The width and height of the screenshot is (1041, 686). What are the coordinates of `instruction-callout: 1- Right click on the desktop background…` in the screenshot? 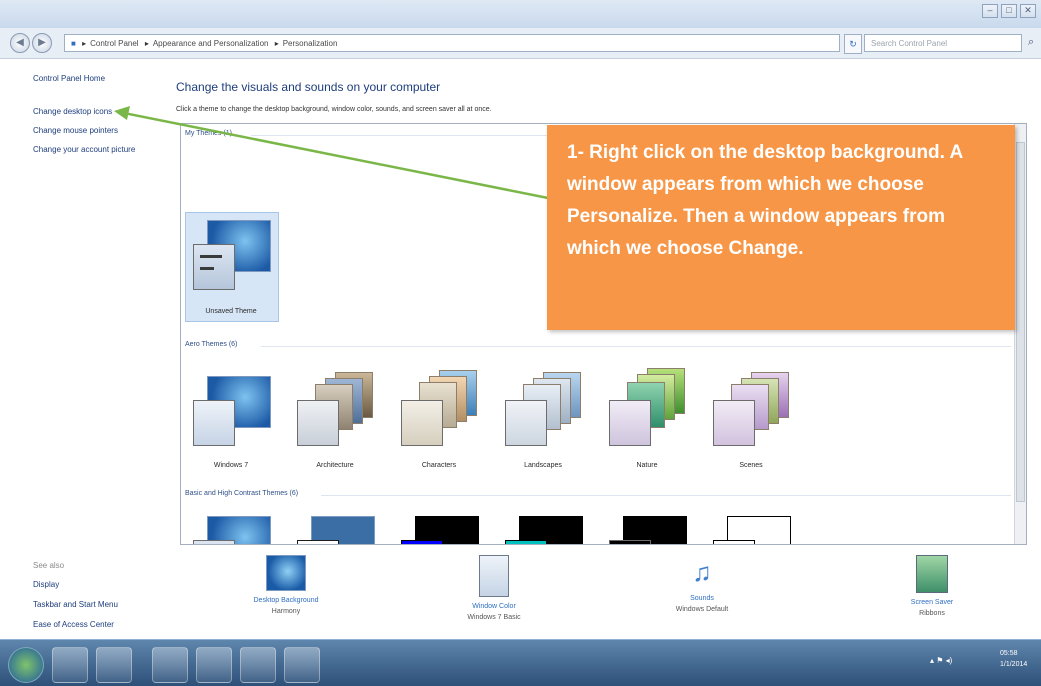 It's located at (781, 227).